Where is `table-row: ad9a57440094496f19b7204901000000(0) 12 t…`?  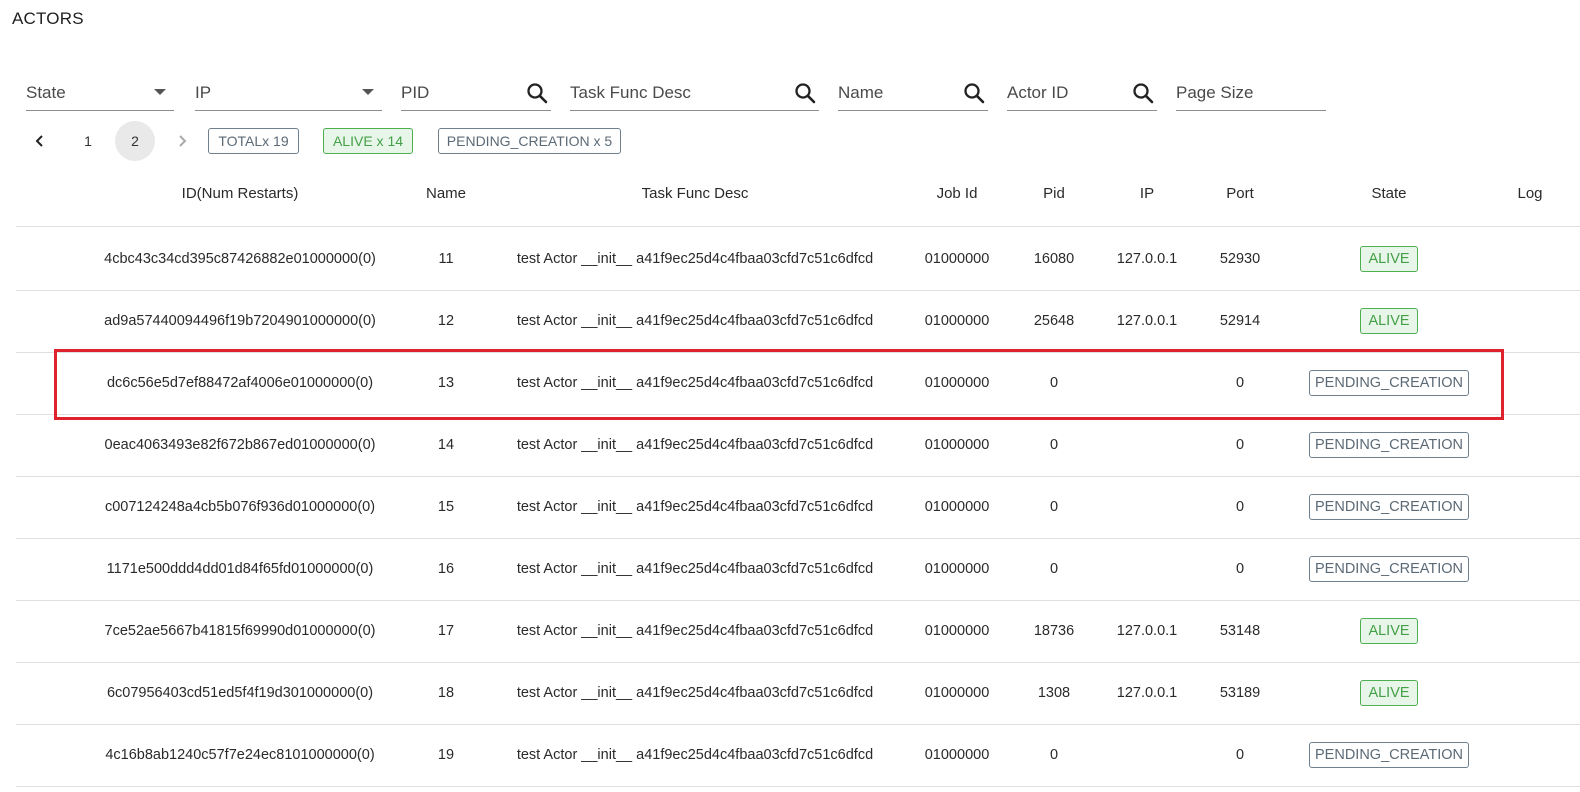 table-row: ad9a57440094496f19b7204901000000(0) 12 t… is located at coordinates (798, 321).